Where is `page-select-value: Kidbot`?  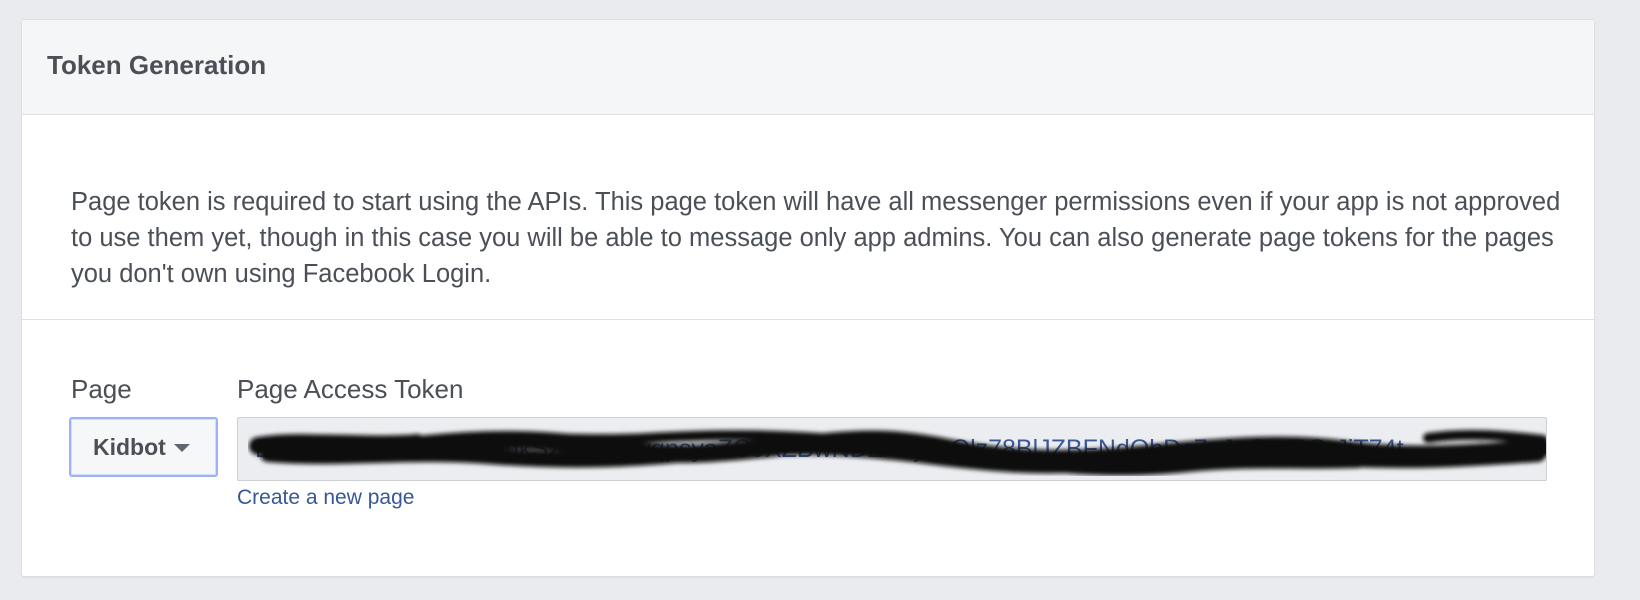 page-select-value: Kidbot is located at coordinates (129, 446).